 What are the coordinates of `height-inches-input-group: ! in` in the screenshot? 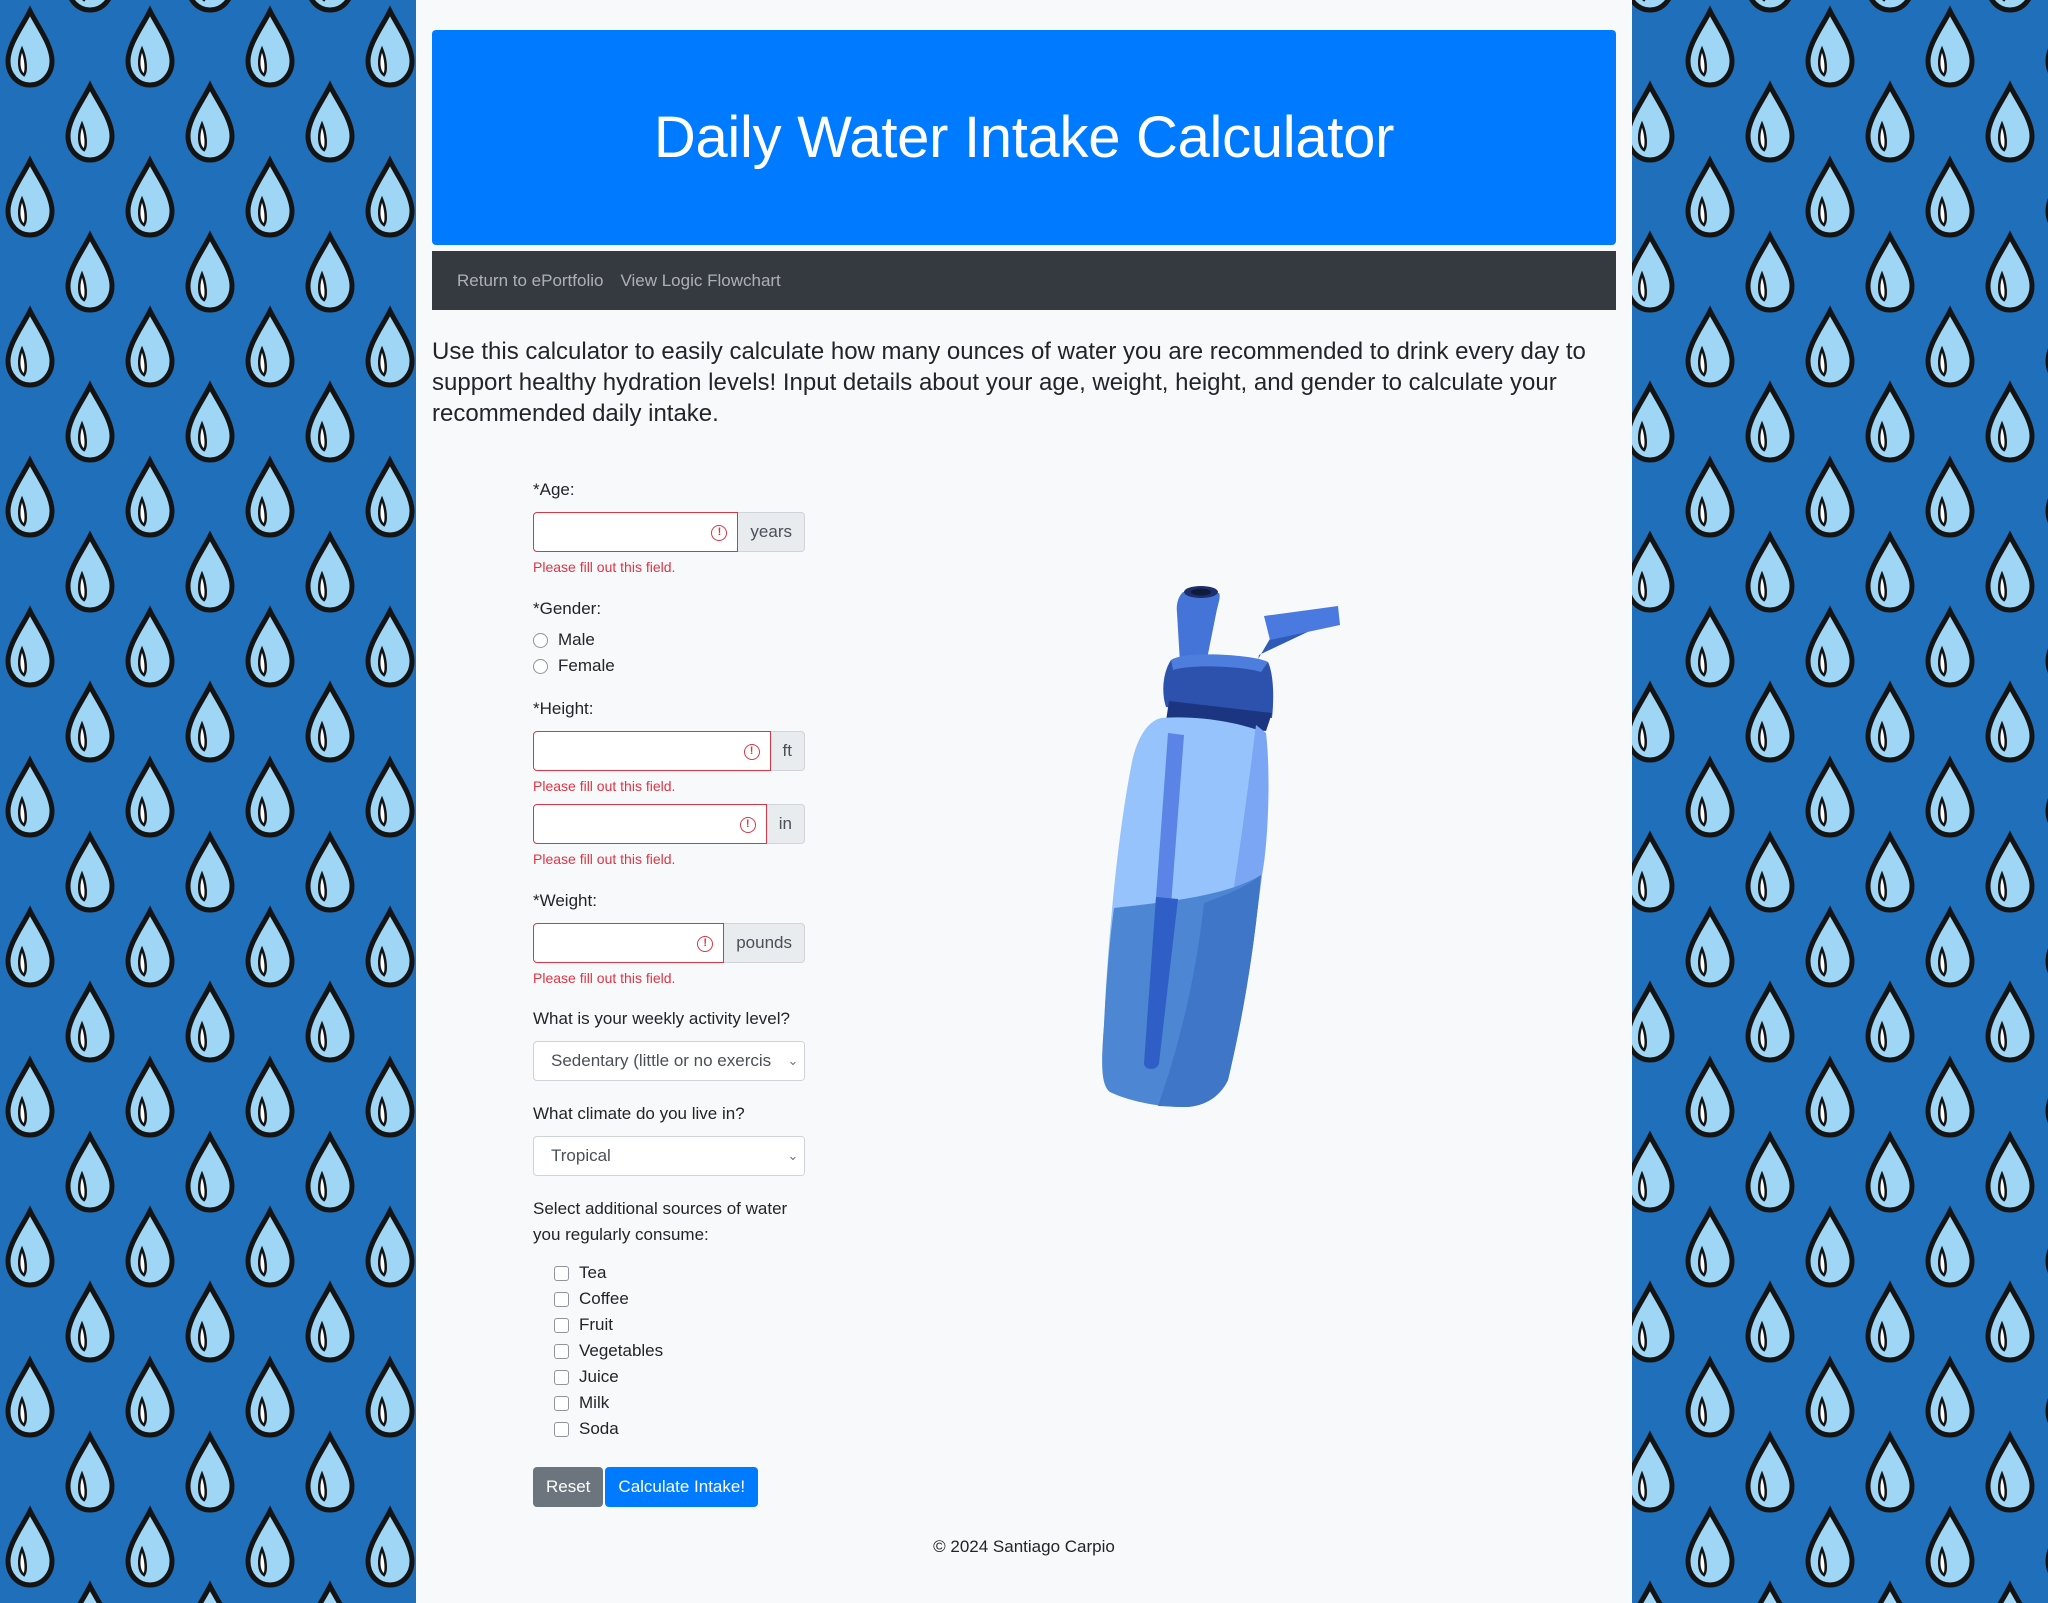 It's located at (669, 824).